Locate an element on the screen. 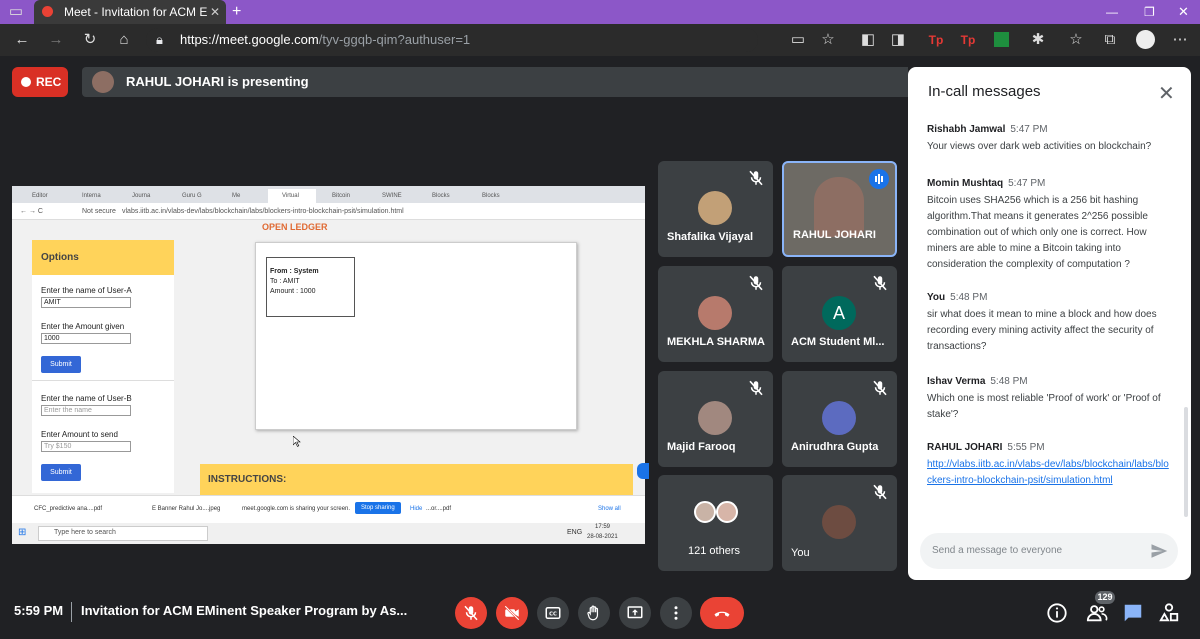  chat-title: In-call messages is located at coordinates (984, 91).